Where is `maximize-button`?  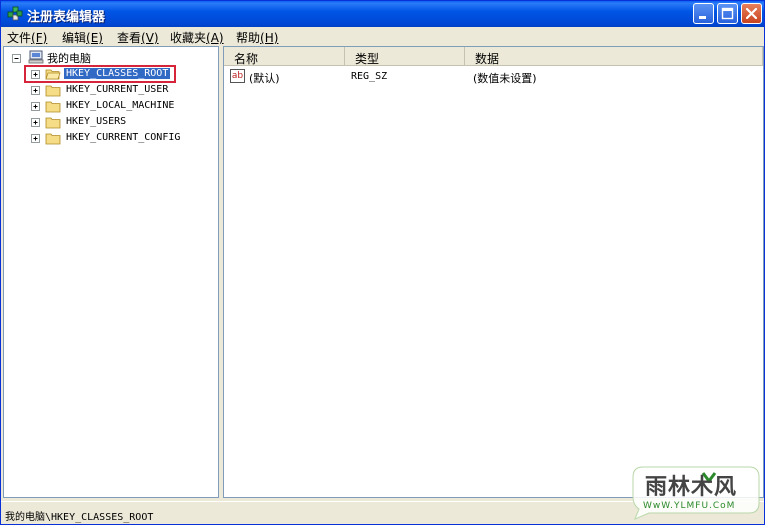 maximize-button is located at coordinates (727, 13).